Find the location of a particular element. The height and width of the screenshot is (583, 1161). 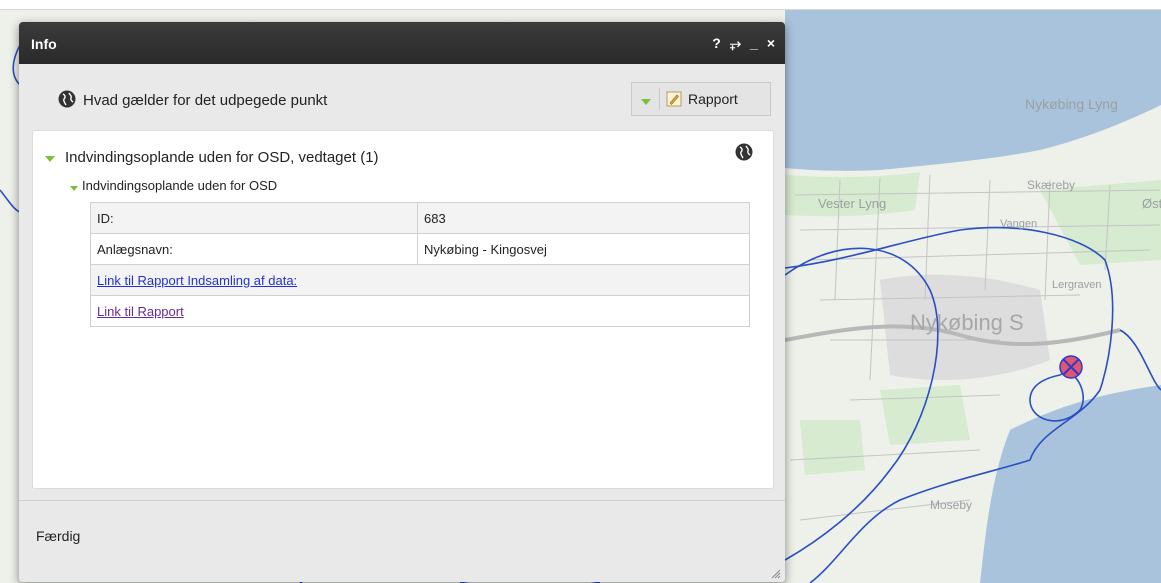

map-label: Nykøbing Lyng is located at coordinates (1071, 104).